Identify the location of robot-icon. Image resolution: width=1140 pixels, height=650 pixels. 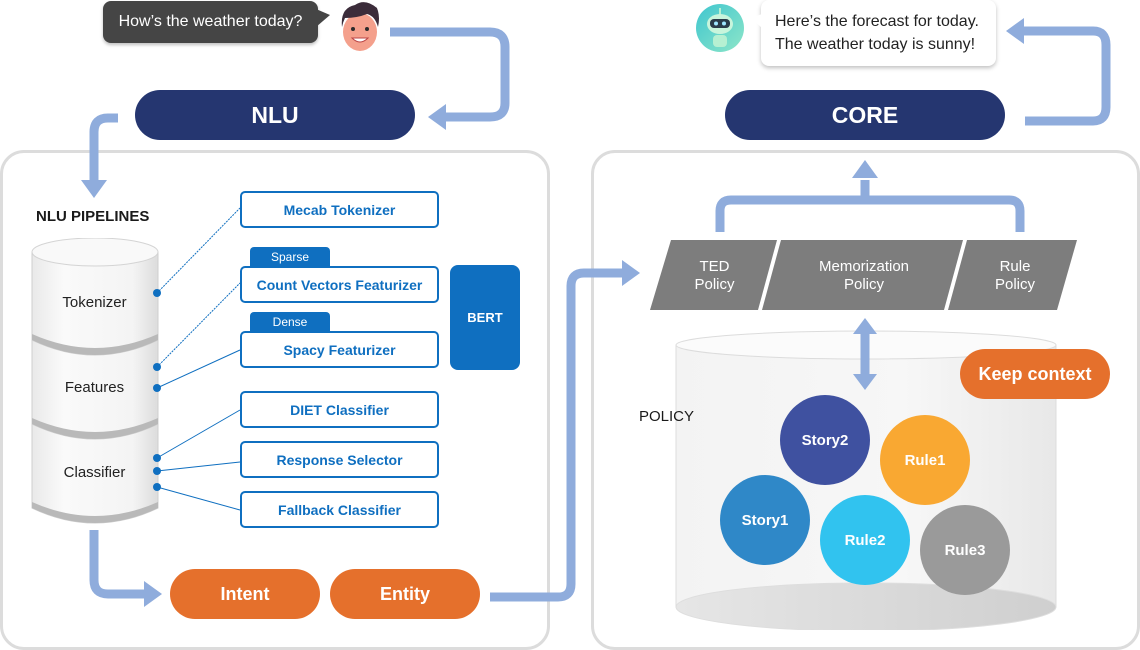
(720, 28).